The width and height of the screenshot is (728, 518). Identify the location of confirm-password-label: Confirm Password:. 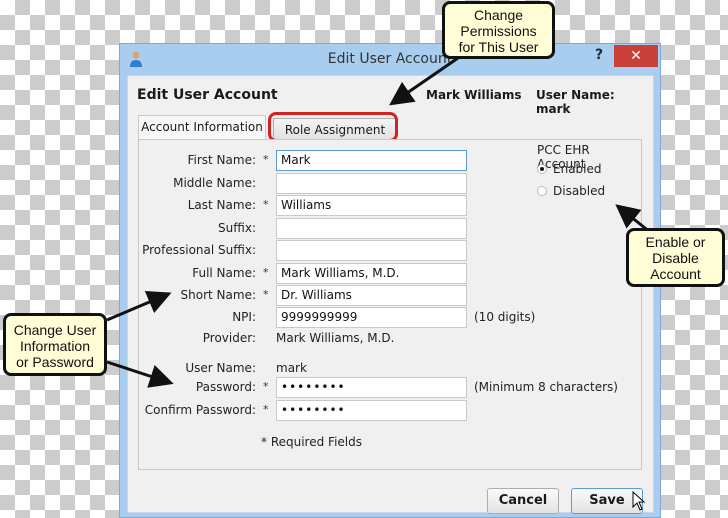
(200, 410).